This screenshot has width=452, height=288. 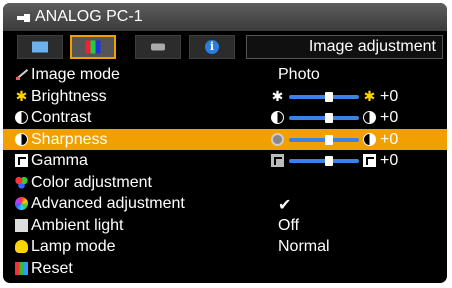 I want to click on gamma-value: +0, so click(x=389, y=160).